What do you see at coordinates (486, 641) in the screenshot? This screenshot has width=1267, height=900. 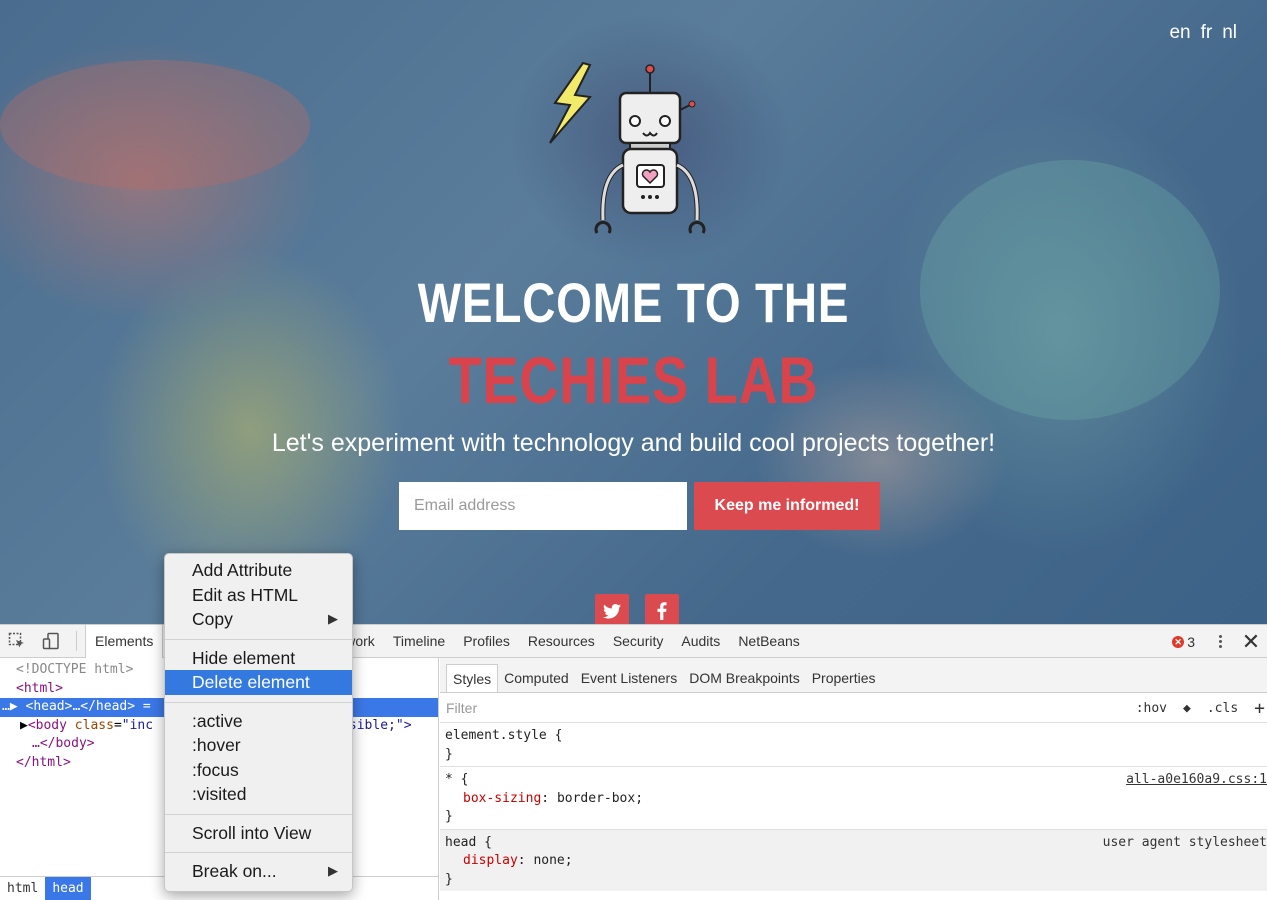 I see `tab-profiles: Profiles` at bounding box center [486, 641].